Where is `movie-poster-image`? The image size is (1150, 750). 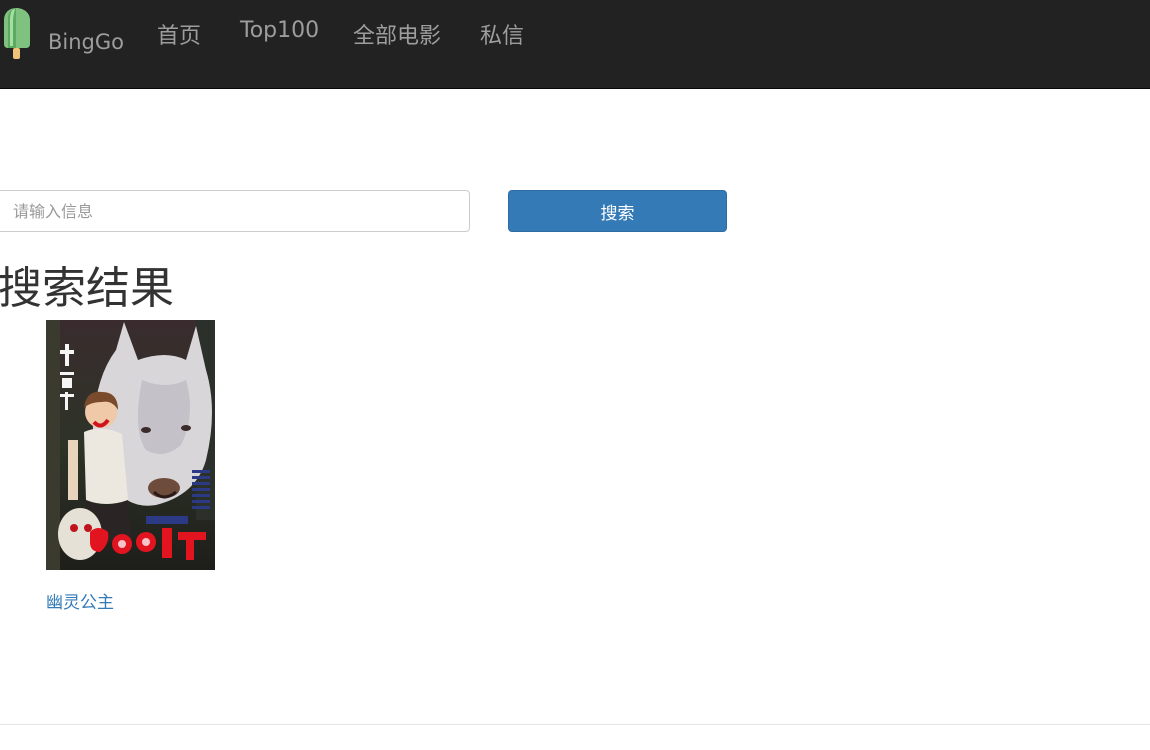 movie-poster-image is located at coordinates (130, 445).